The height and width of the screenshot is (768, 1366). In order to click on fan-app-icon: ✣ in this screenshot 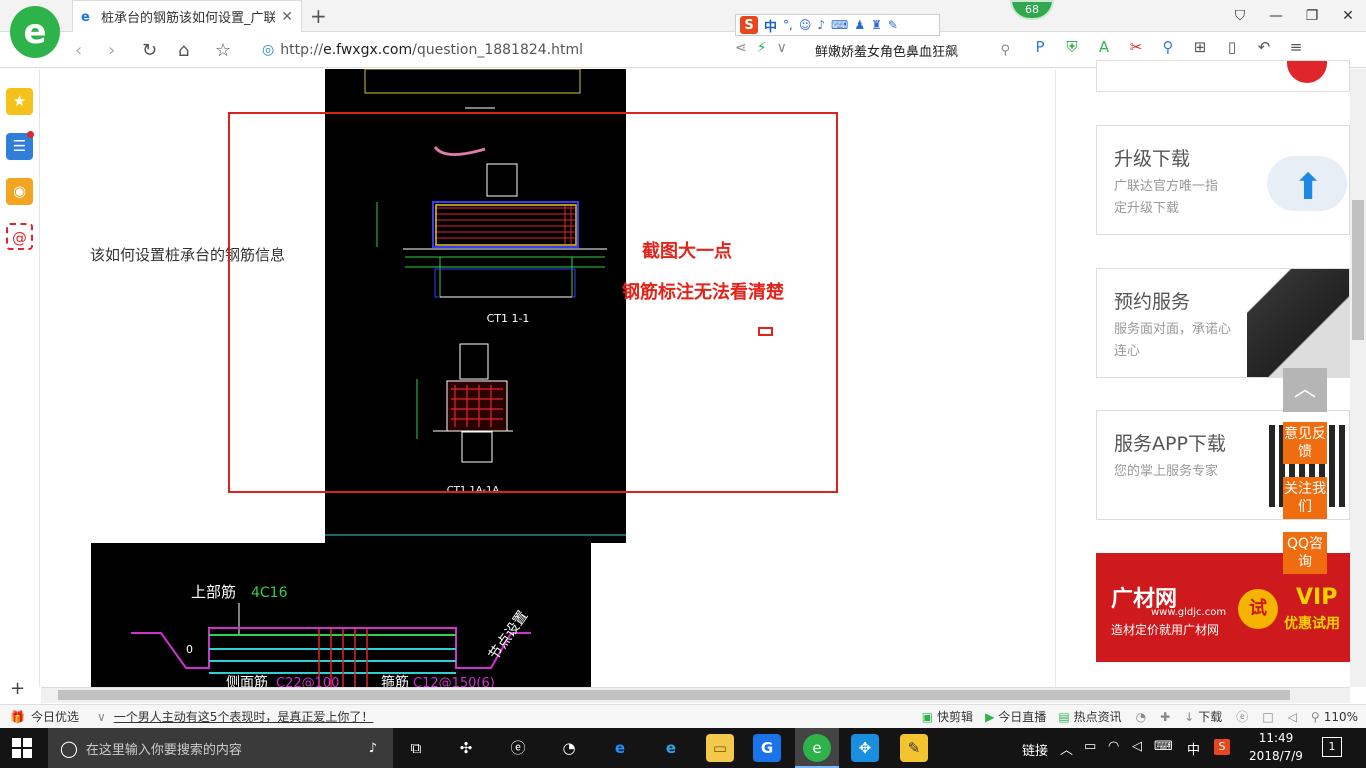, I will do `click(466, 748)`.